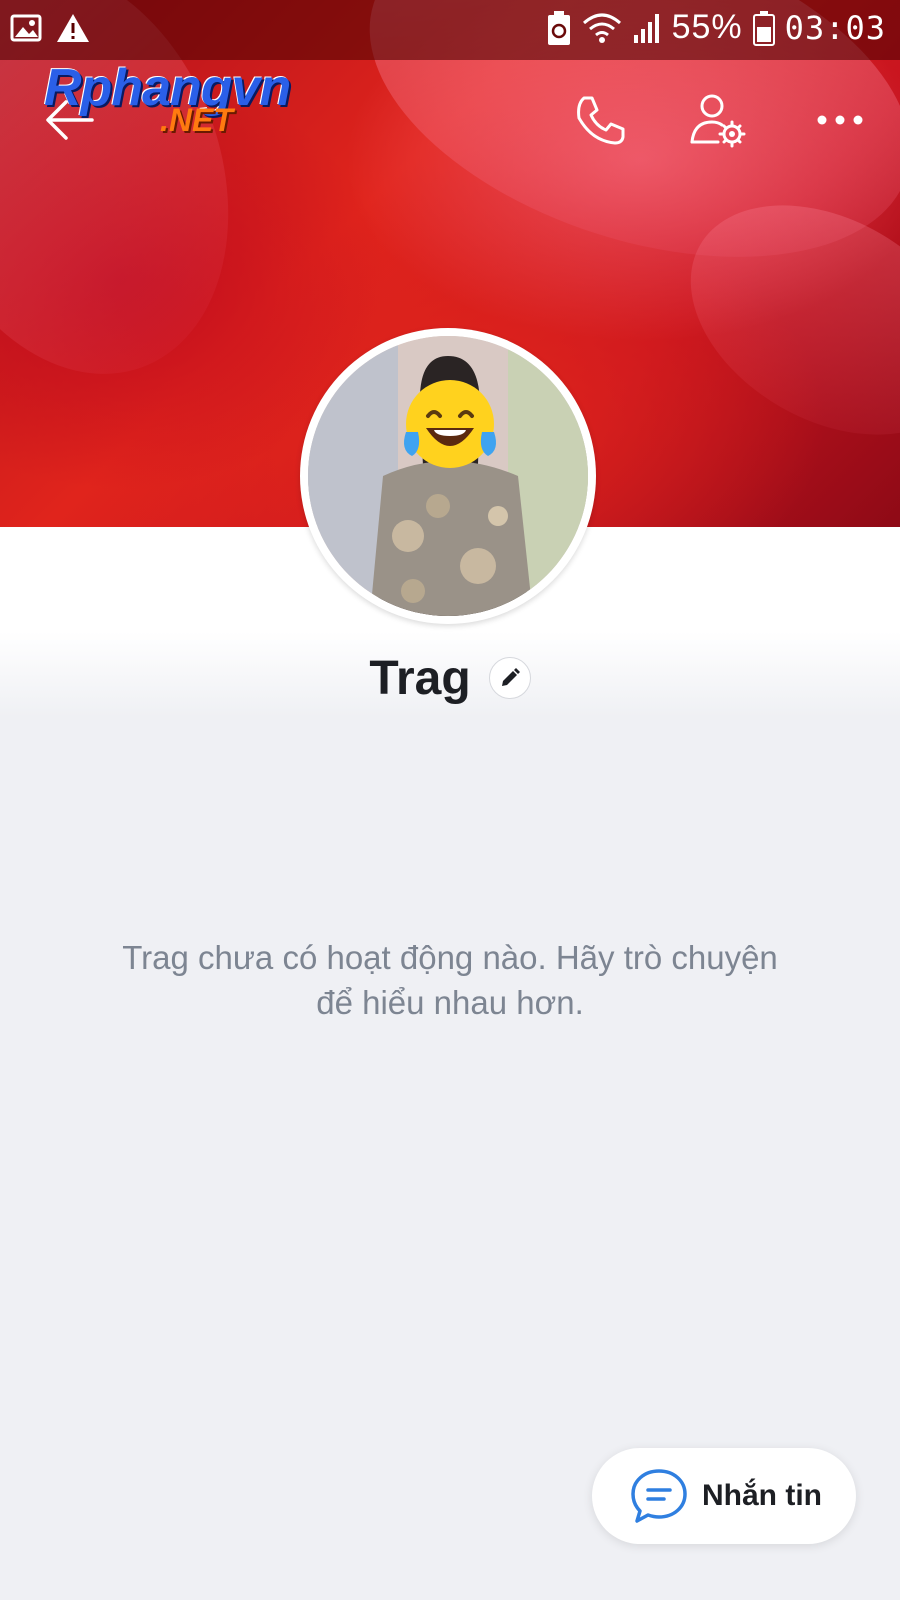 The width and height of the screenshot is (900, 1600). I want to click on image-icon, so click(26, 28).